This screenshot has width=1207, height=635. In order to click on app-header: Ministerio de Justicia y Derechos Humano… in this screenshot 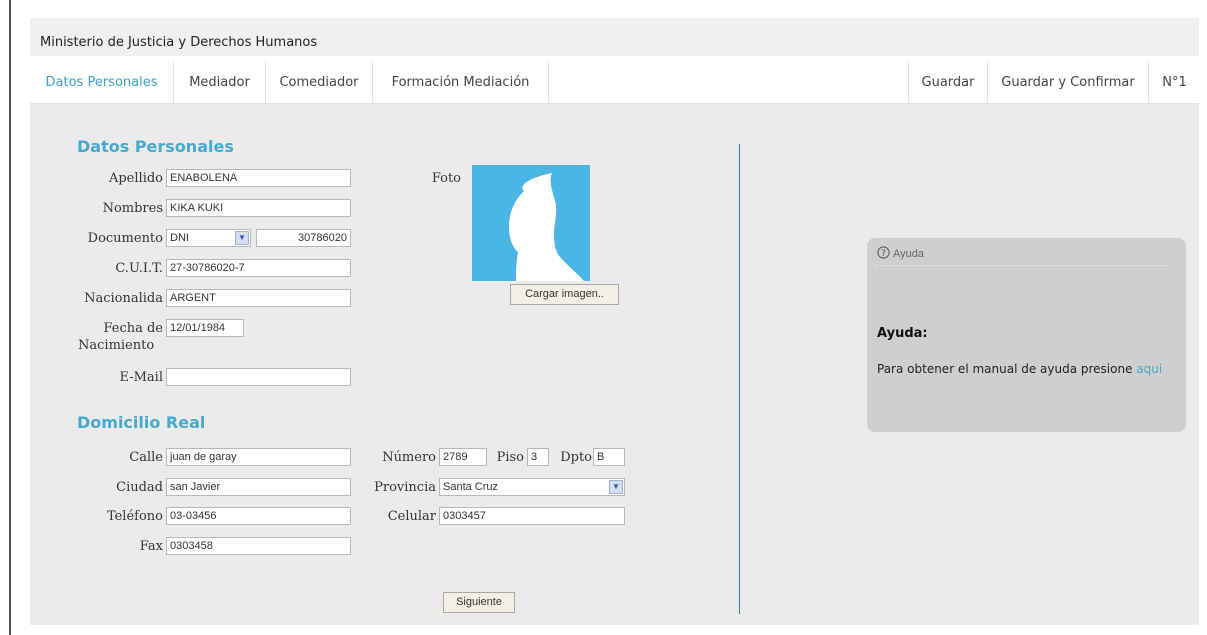, I will do `click(614, 37)`.